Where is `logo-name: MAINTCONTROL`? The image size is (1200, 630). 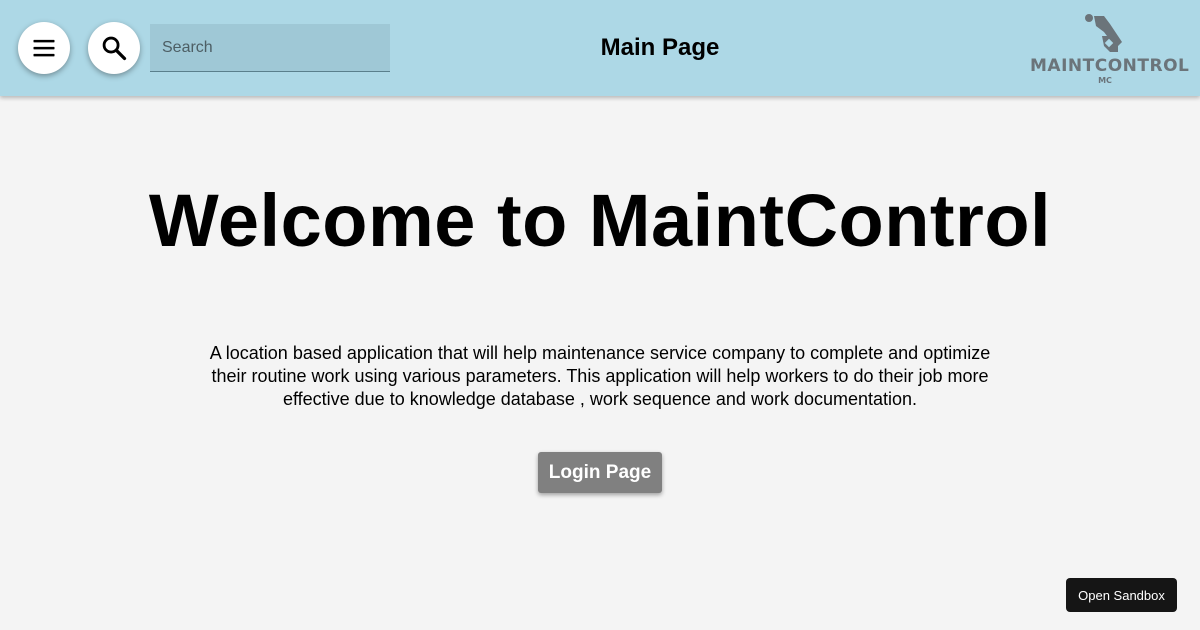
logo-name: MAINTCONTROL is located at coordinates (1110, 66).